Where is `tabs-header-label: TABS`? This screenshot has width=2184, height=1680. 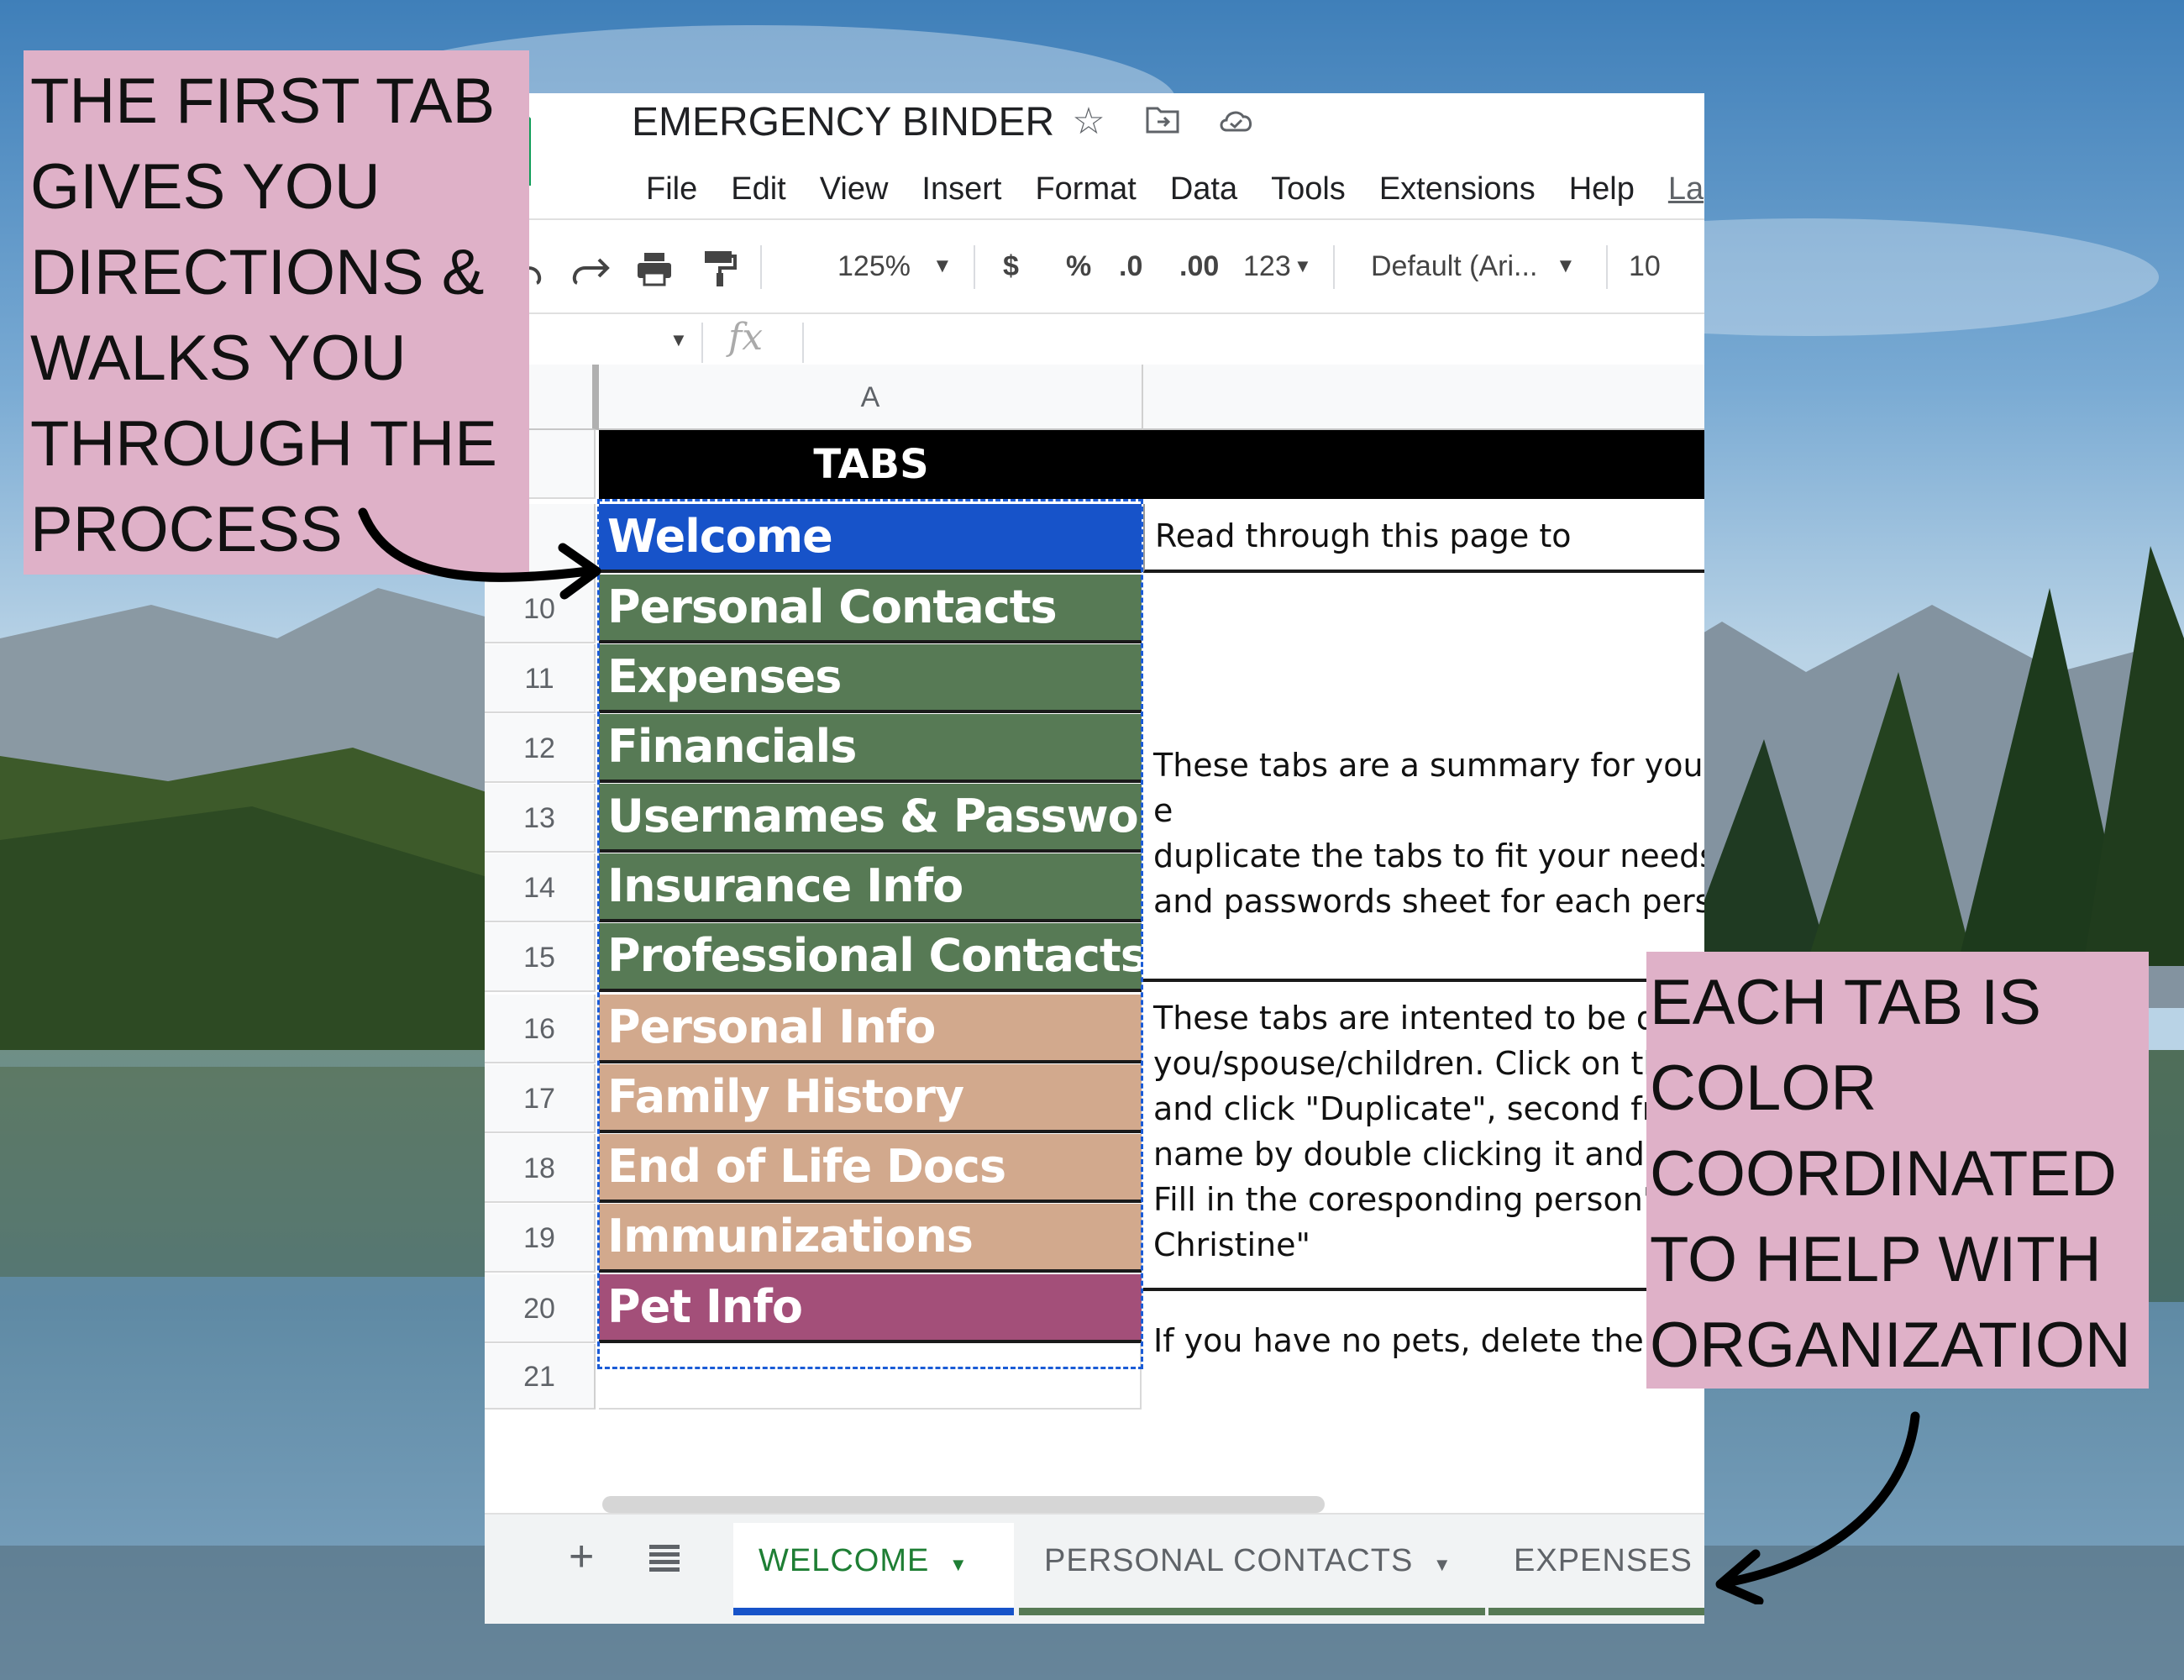
tabs-header-label: TABS is located at coordinates (871, 464).